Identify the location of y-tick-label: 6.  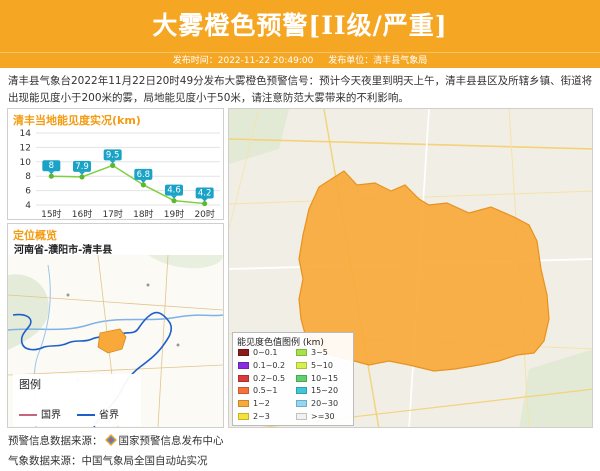
(28, 192).